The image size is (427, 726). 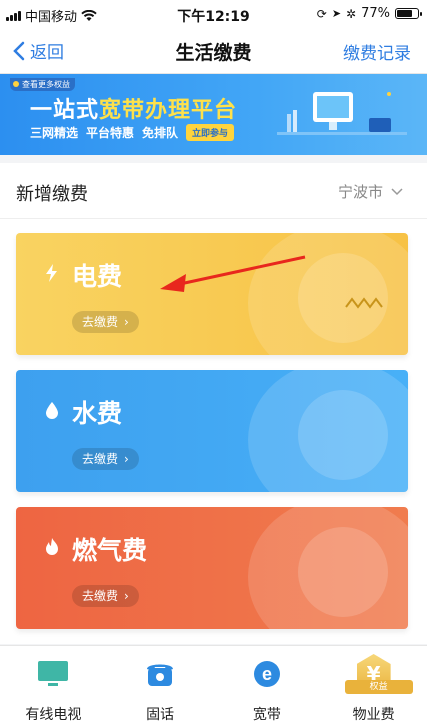 I want to click on lock-rotation-icon: ⟳, so click(x=321, y=13).